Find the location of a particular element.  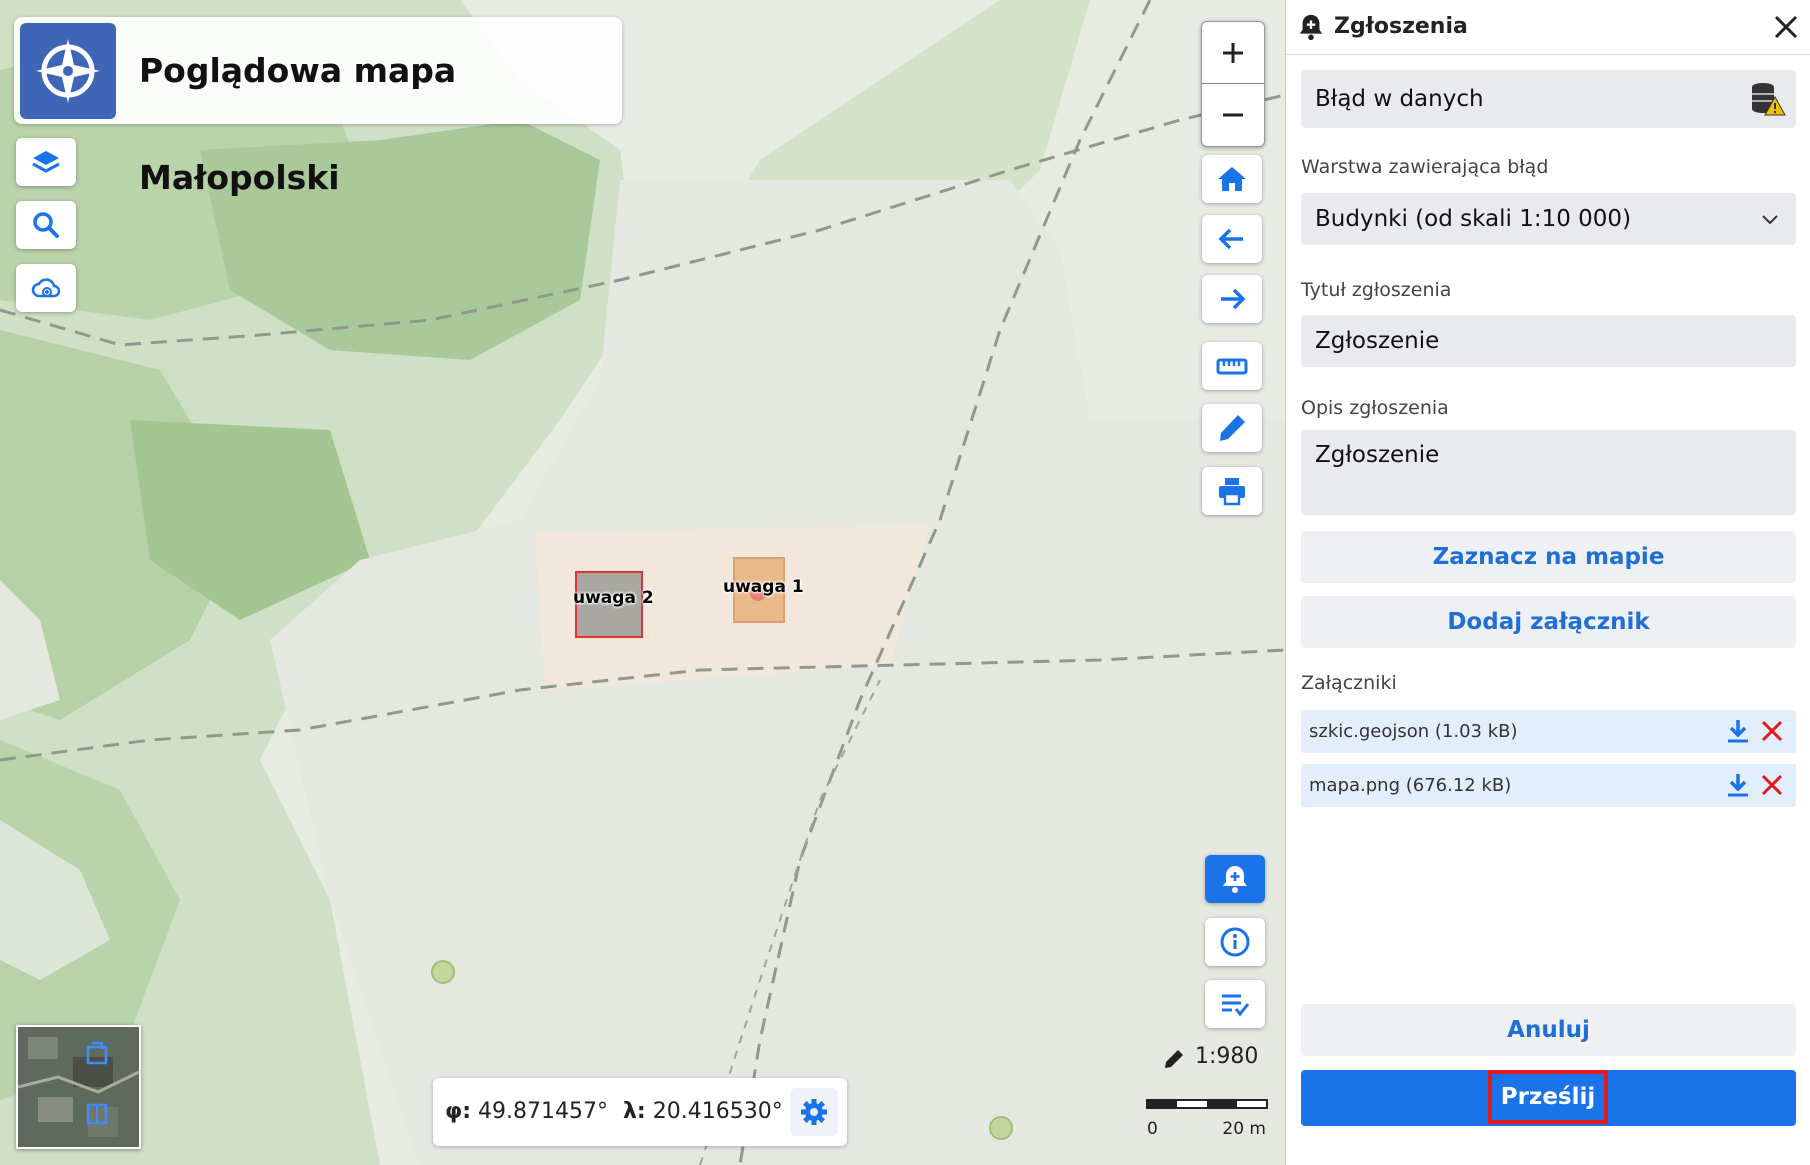

cloud-add-icon is located at coordinates (46, 288).